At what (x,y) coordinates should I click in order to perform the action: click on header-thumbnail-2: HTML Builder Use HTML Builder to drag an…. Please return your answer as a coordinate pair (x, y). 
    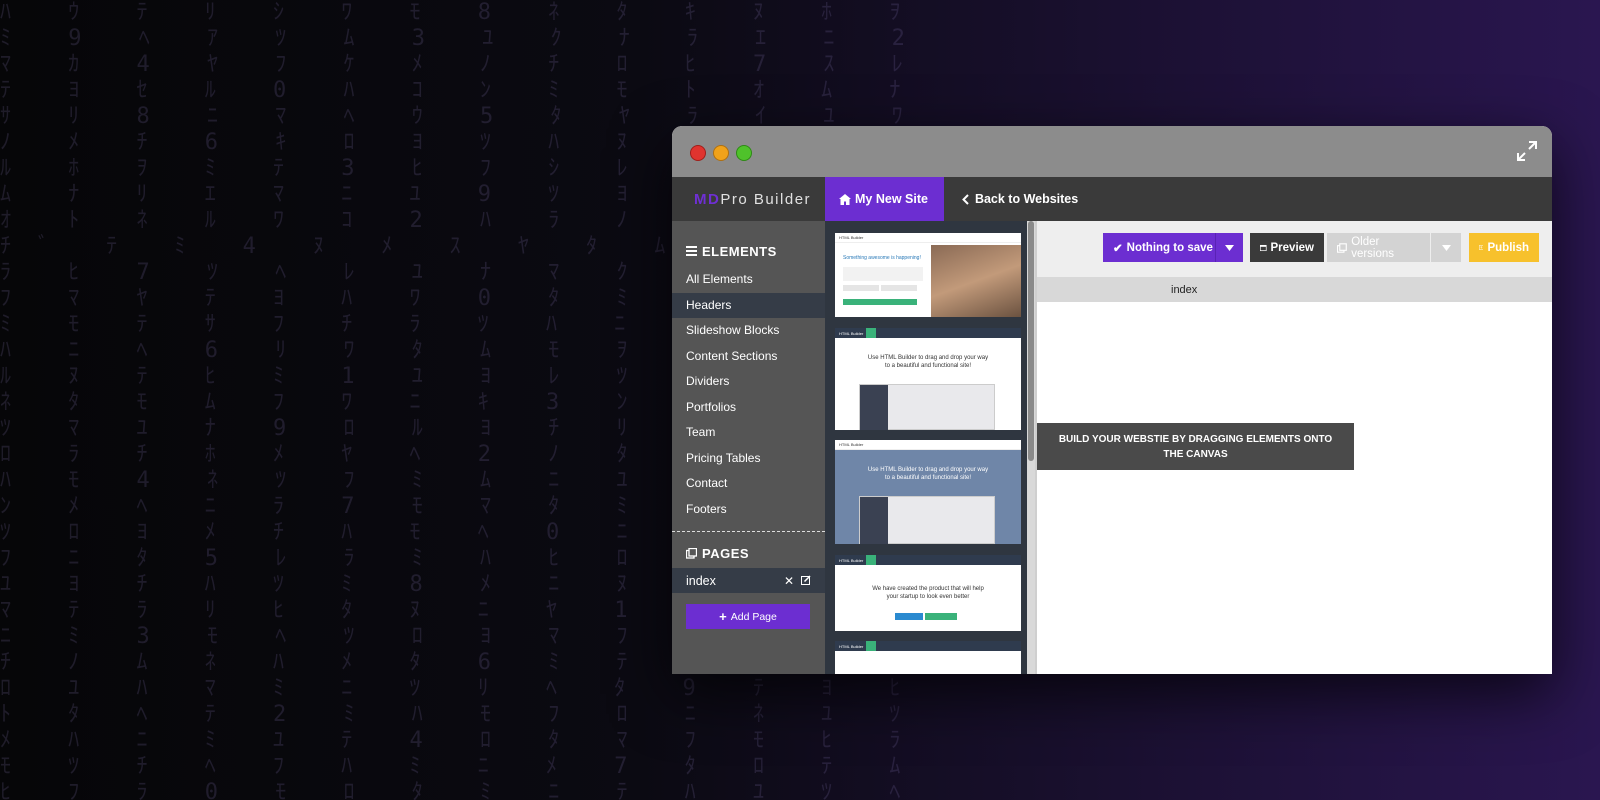
    Looking at the image, I should click on (928, 379).